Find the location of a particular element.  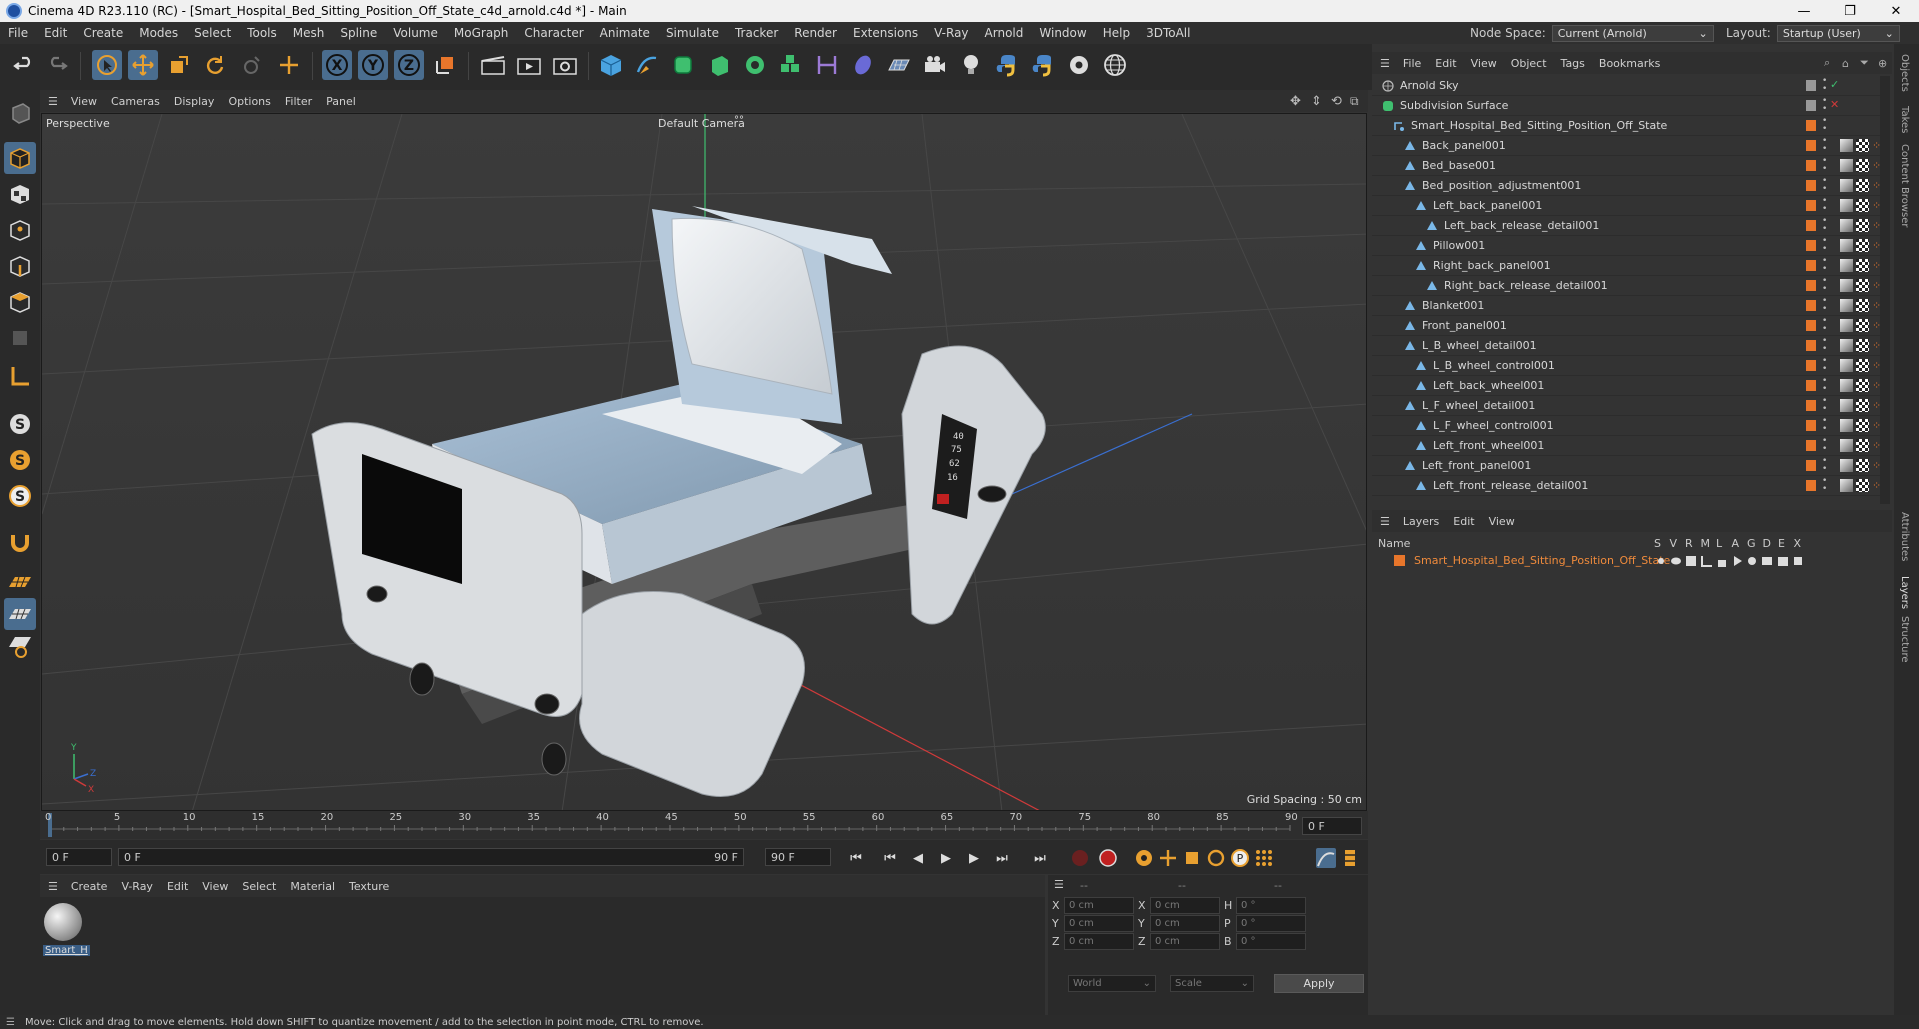

move-tool-button is located at coordinates (143, 65).